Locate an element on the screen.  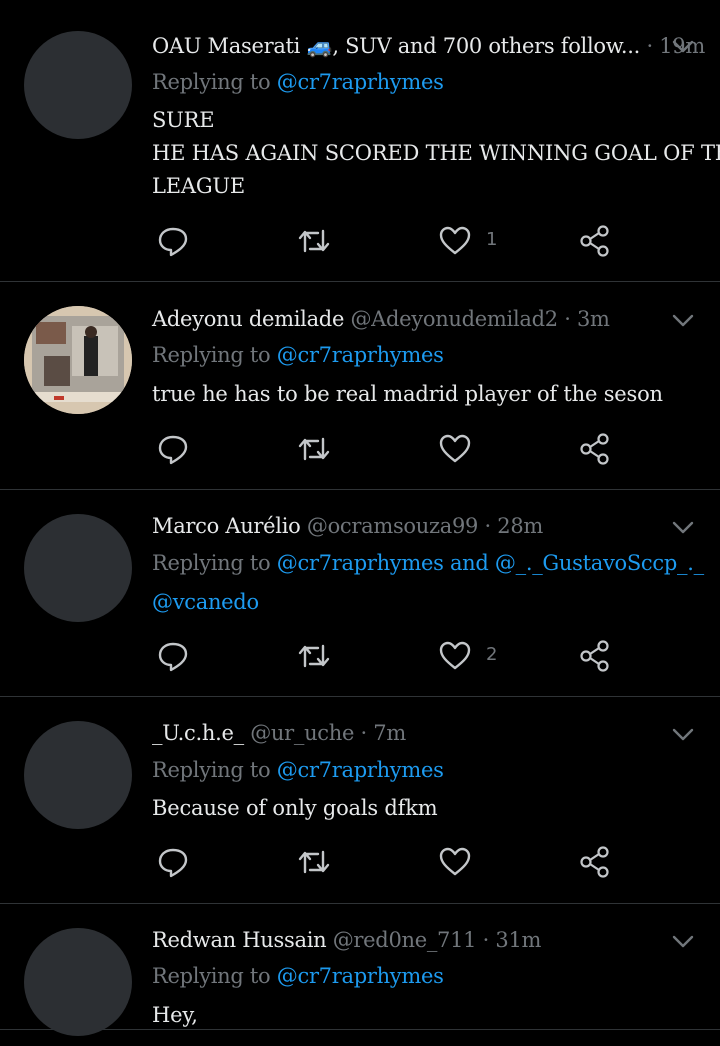
tweet-header: Redwan Hussain @red0ne_711 · 31m is located at coordinates (346, 940).